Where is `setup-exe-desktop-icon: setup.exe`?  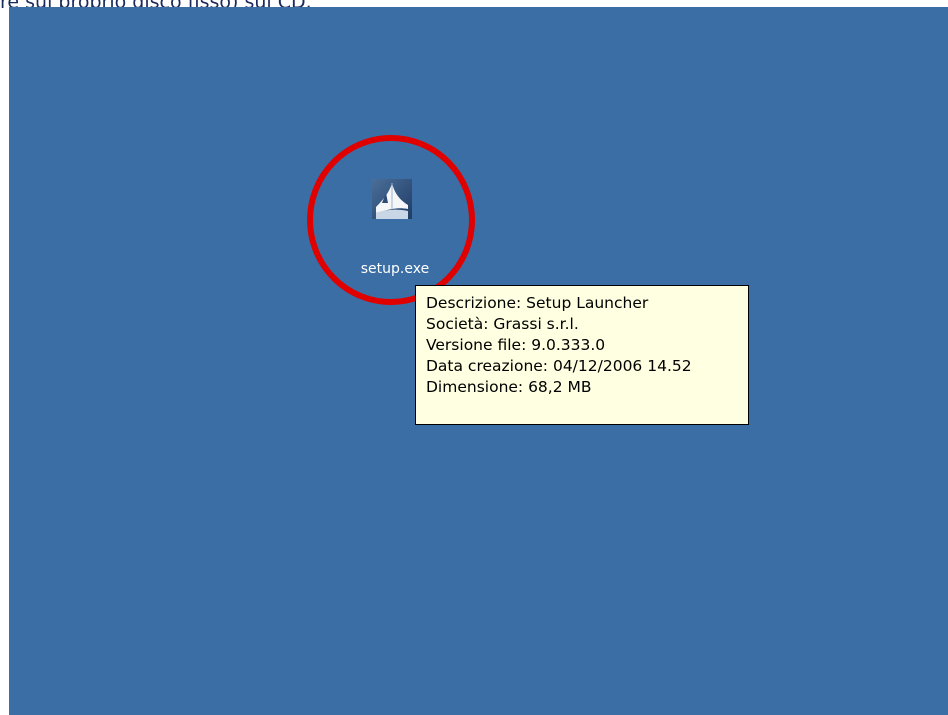
setup-exe-desktop-icon: setup.exe is located at coordinates (402, 229).